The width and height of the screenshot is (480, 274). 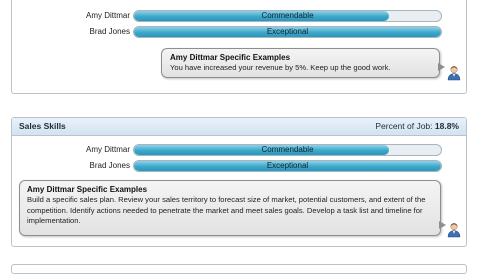 I want to click on percent-of-job: Percent of Job: 18.8%, so click(x=417, y=126).